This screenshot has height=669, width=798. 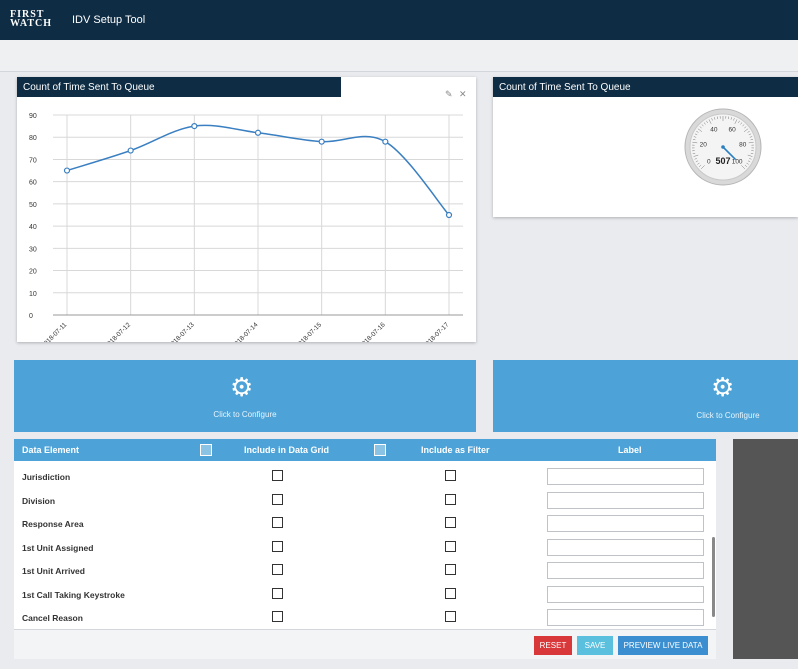 I want to click on header-include-filter: Include as Filter, so click(x=455, y=450).